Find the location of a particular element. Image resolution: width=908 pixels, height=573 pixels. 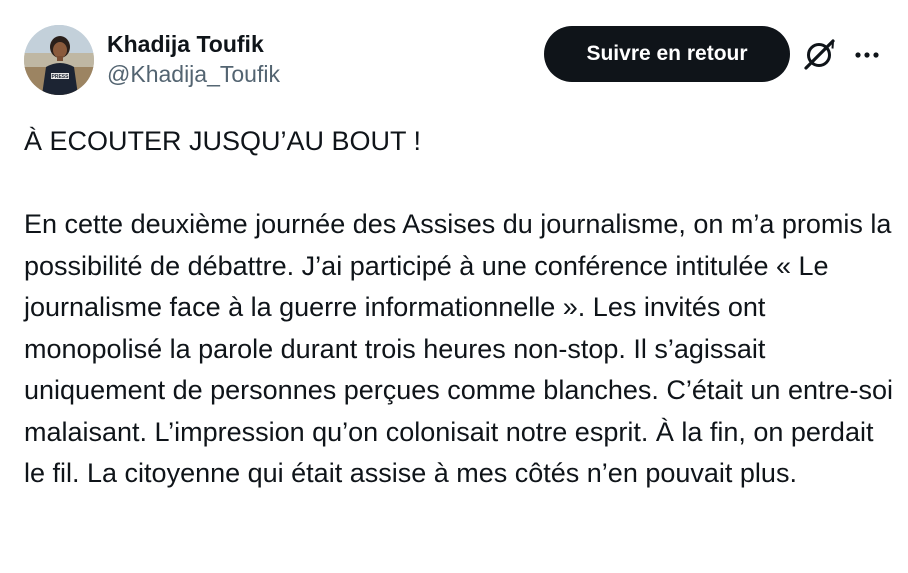

press-badge: PRESS is located at coordinates (61, 77).